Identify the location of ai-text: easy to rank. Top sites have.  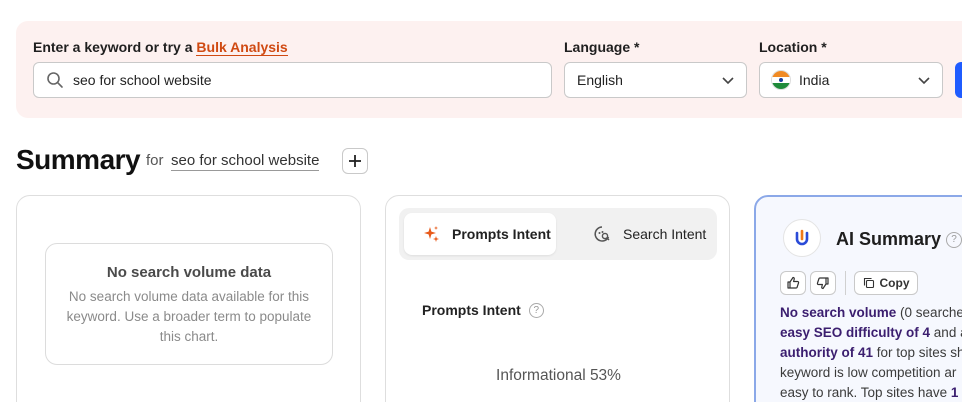
(865, 392).